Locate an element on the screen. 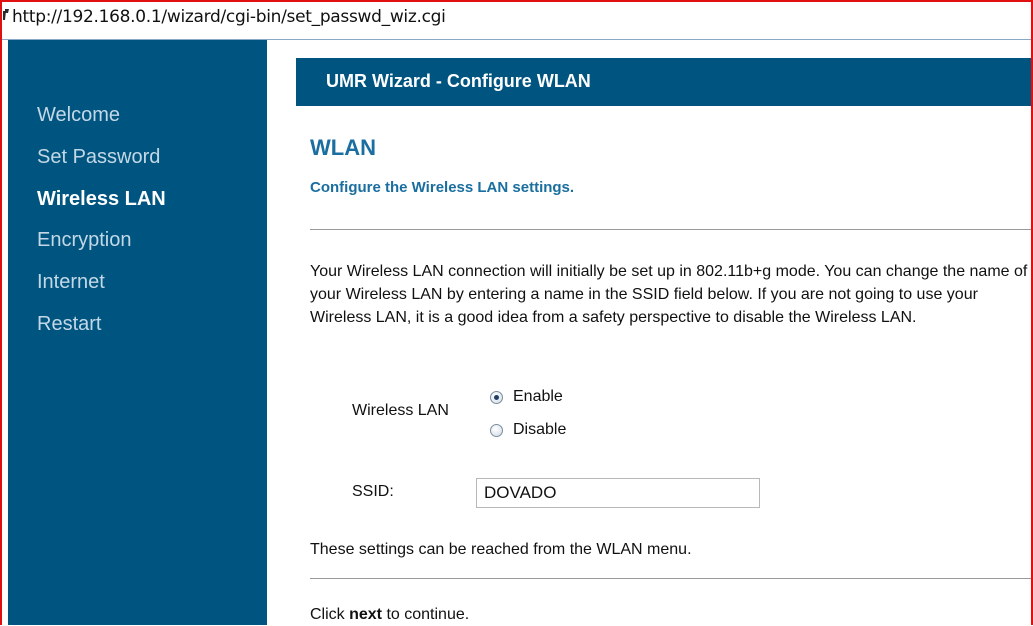 The image size is (1033, 626). disable-radio is located at coordinates (496, 430).